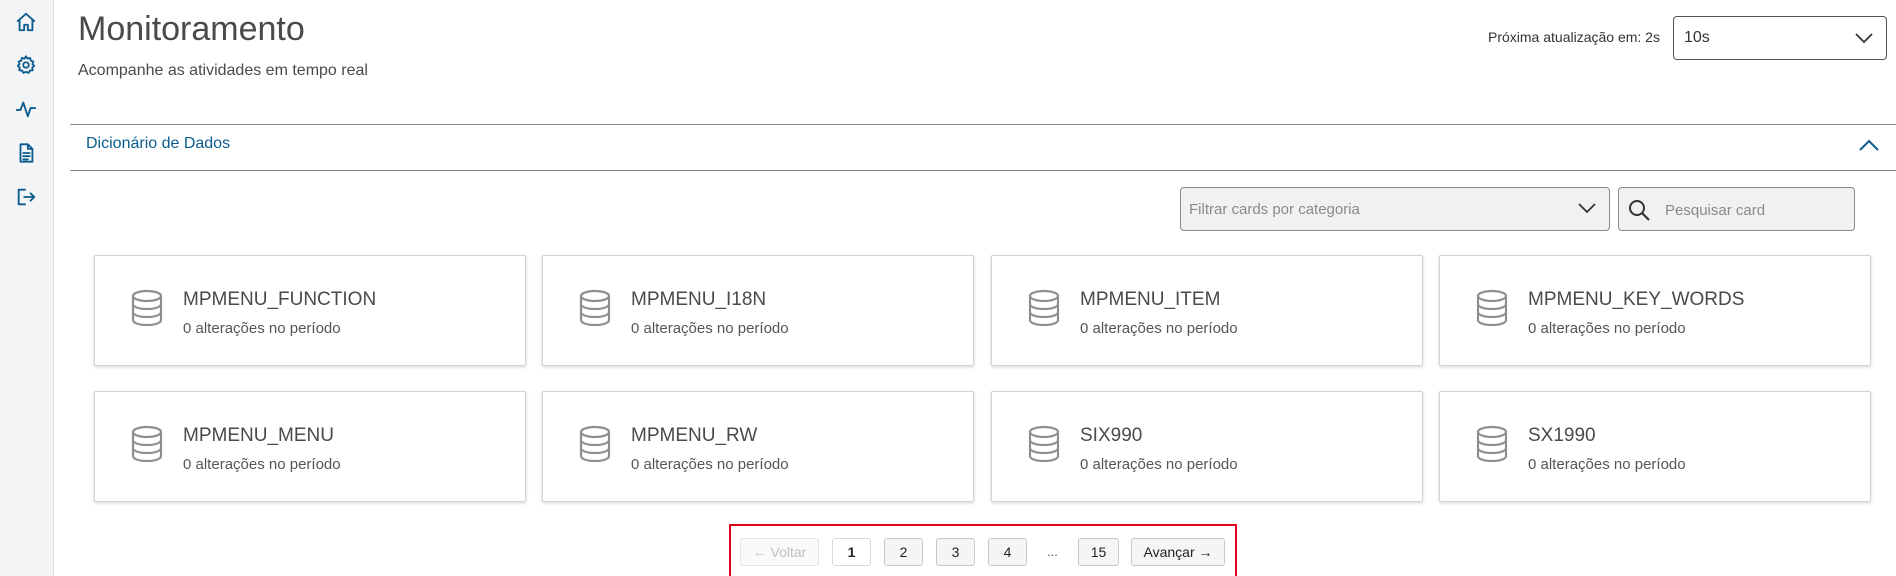 The width and height of the screenshot is (1896, 576). What do you see at coordinates (699, 299) in the screenshot?
I see `card-title: MPMENU_I18N` at bounding box center [699, 299].